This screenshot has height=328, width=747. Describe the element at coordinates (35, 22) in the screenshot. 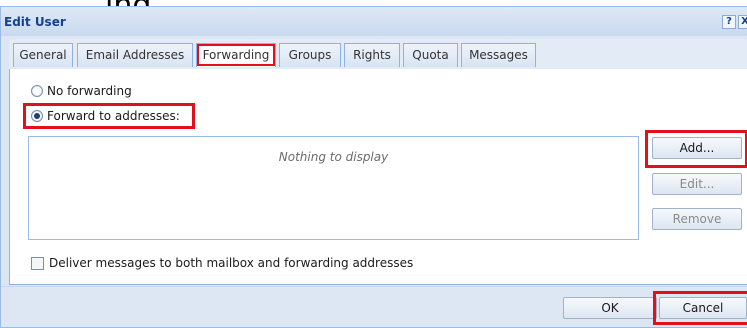

I see `dialog-title: Edit User` at that location.